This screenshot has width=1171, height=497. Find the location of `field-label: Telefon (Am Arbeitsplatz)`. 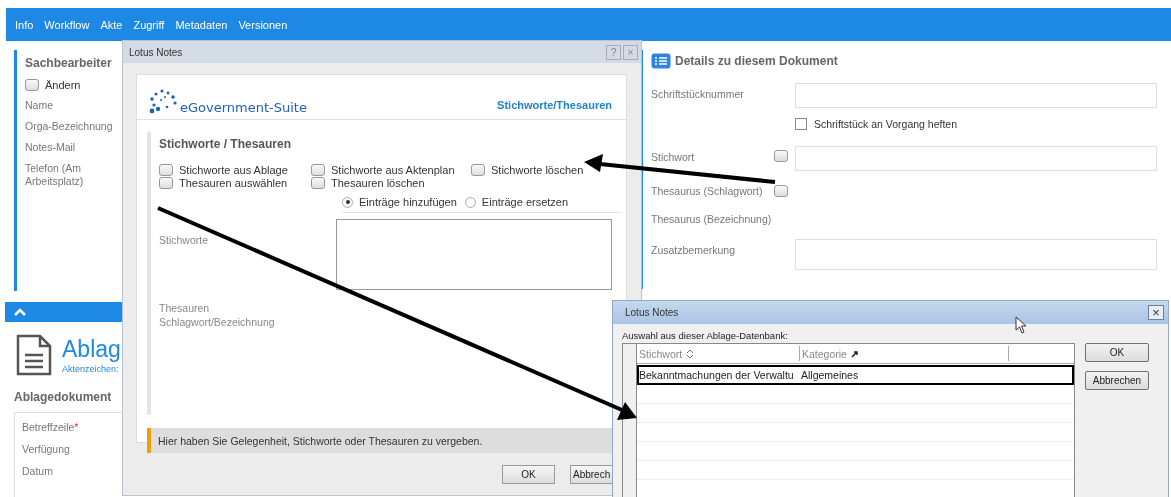

field-label: Telefon (Am Arbeitsplatz) is located at coordinates (55, 175).